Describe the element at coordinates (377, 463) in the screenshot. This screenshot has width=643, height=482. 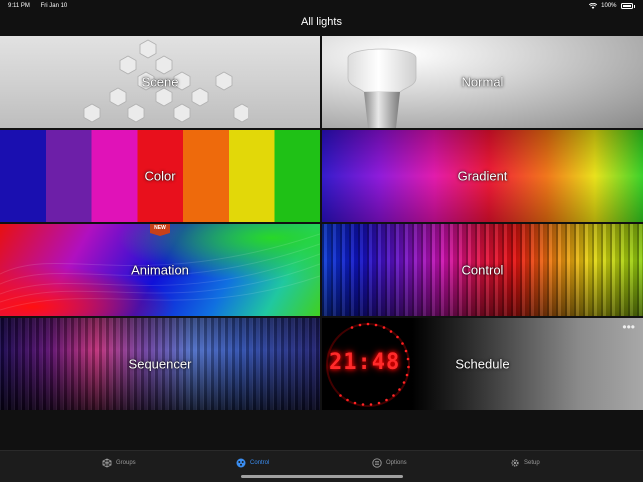
I see `options-icon` at that location.